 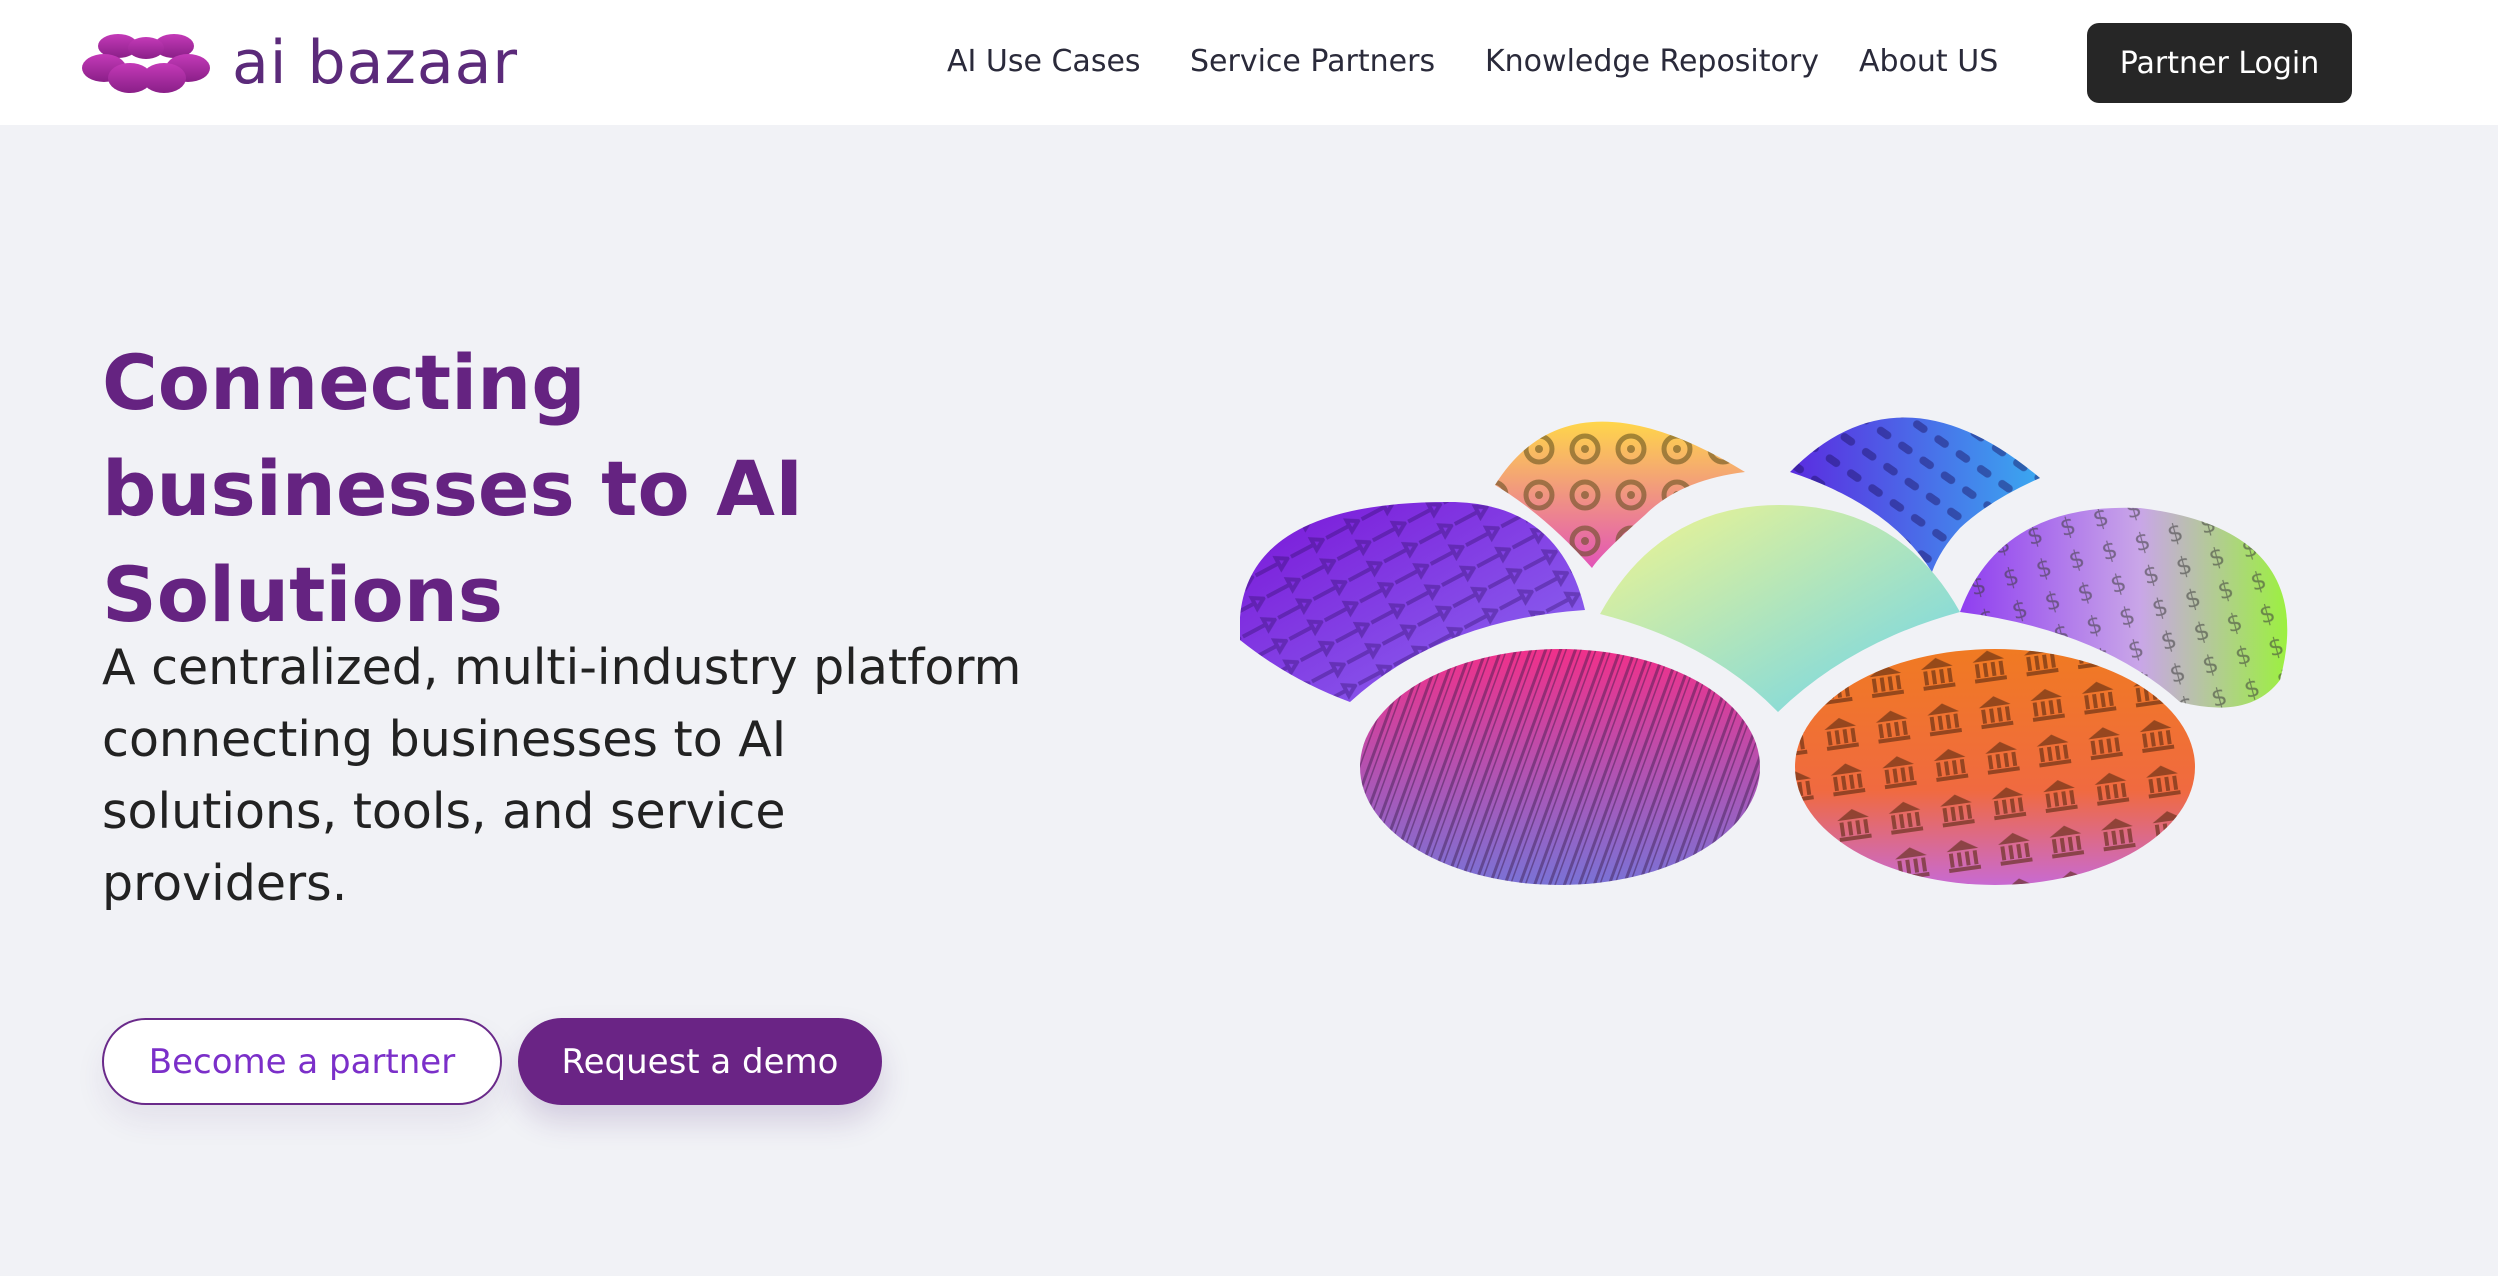 I want to click on logo: ai bazaar, so click(x=300, y=63).